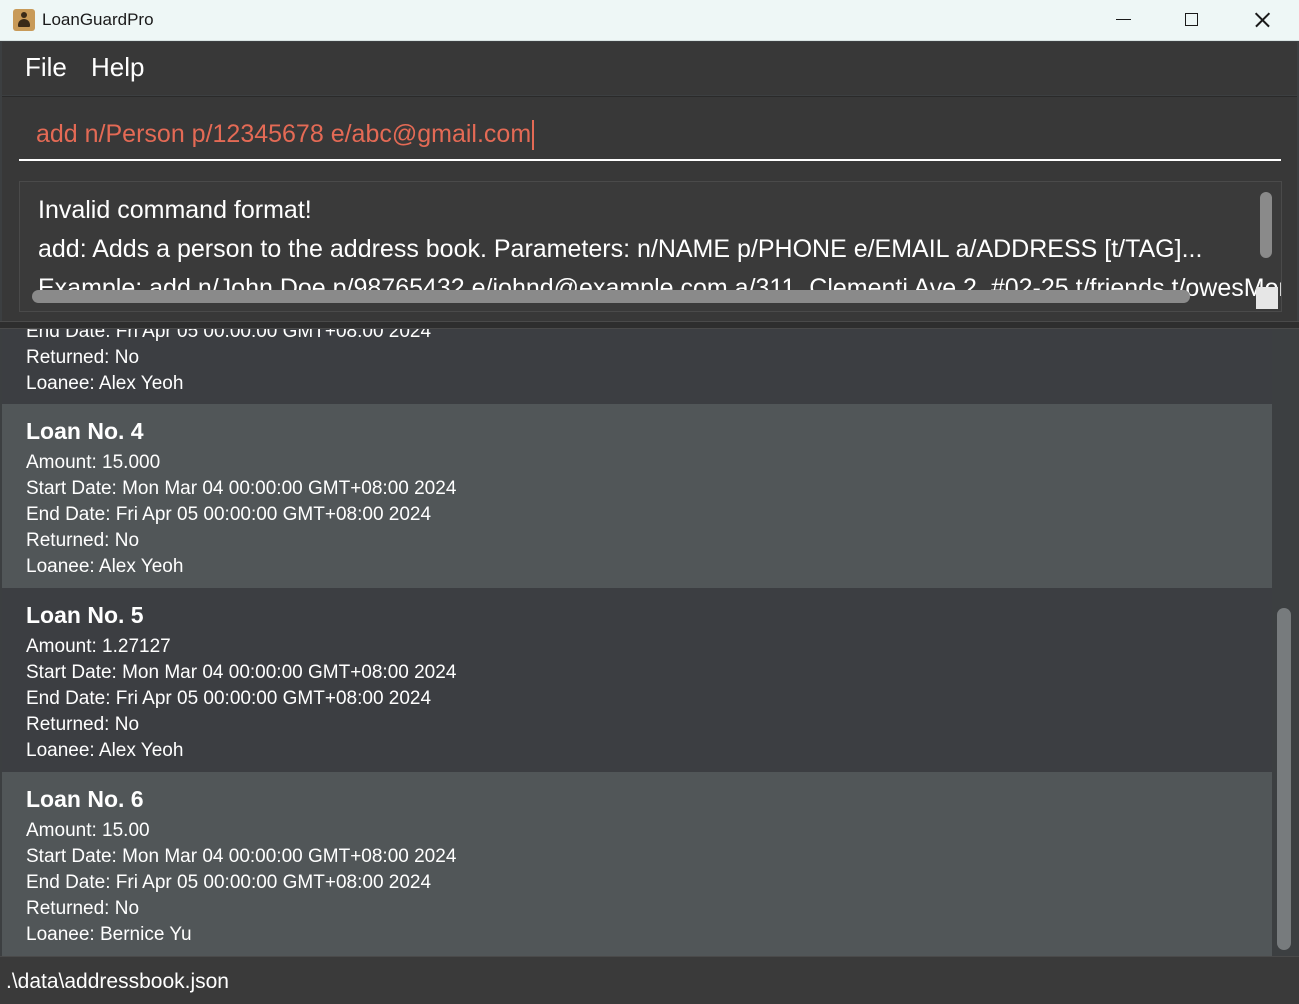  Describe the element at coordinates (117, 981) in the screenshot. I see `save-location-path: .\data\addressbook.json` at that location.